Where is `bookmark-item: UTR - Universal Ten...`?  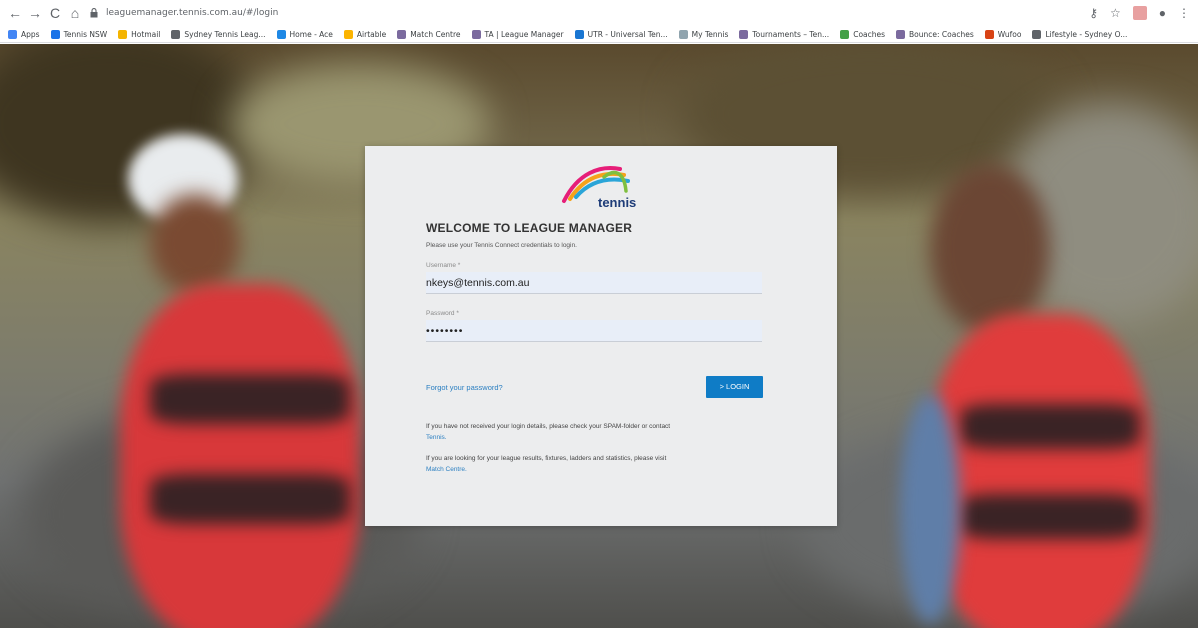
bookmark-item: UTR - Universal Ten... is located at coordinates (621, 34).